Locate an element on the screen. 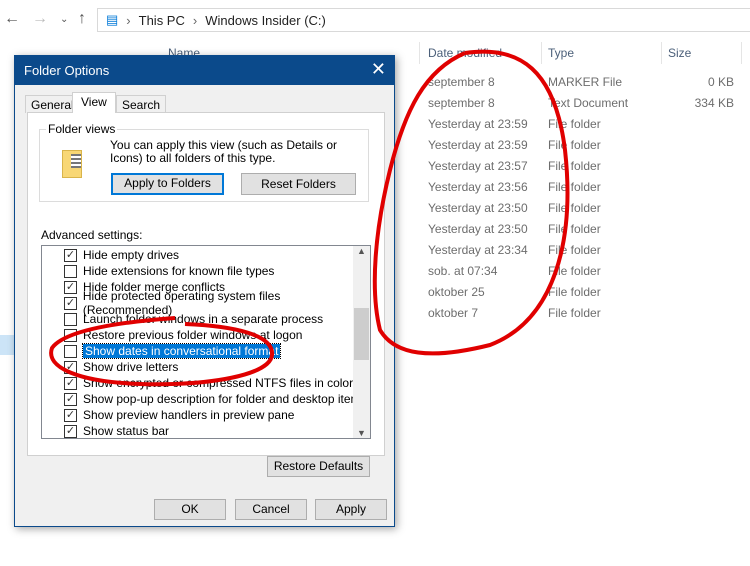 The height and width of the screenshot is (566, 750). drive-icon: ▤ is located at coordinates (112, 19).